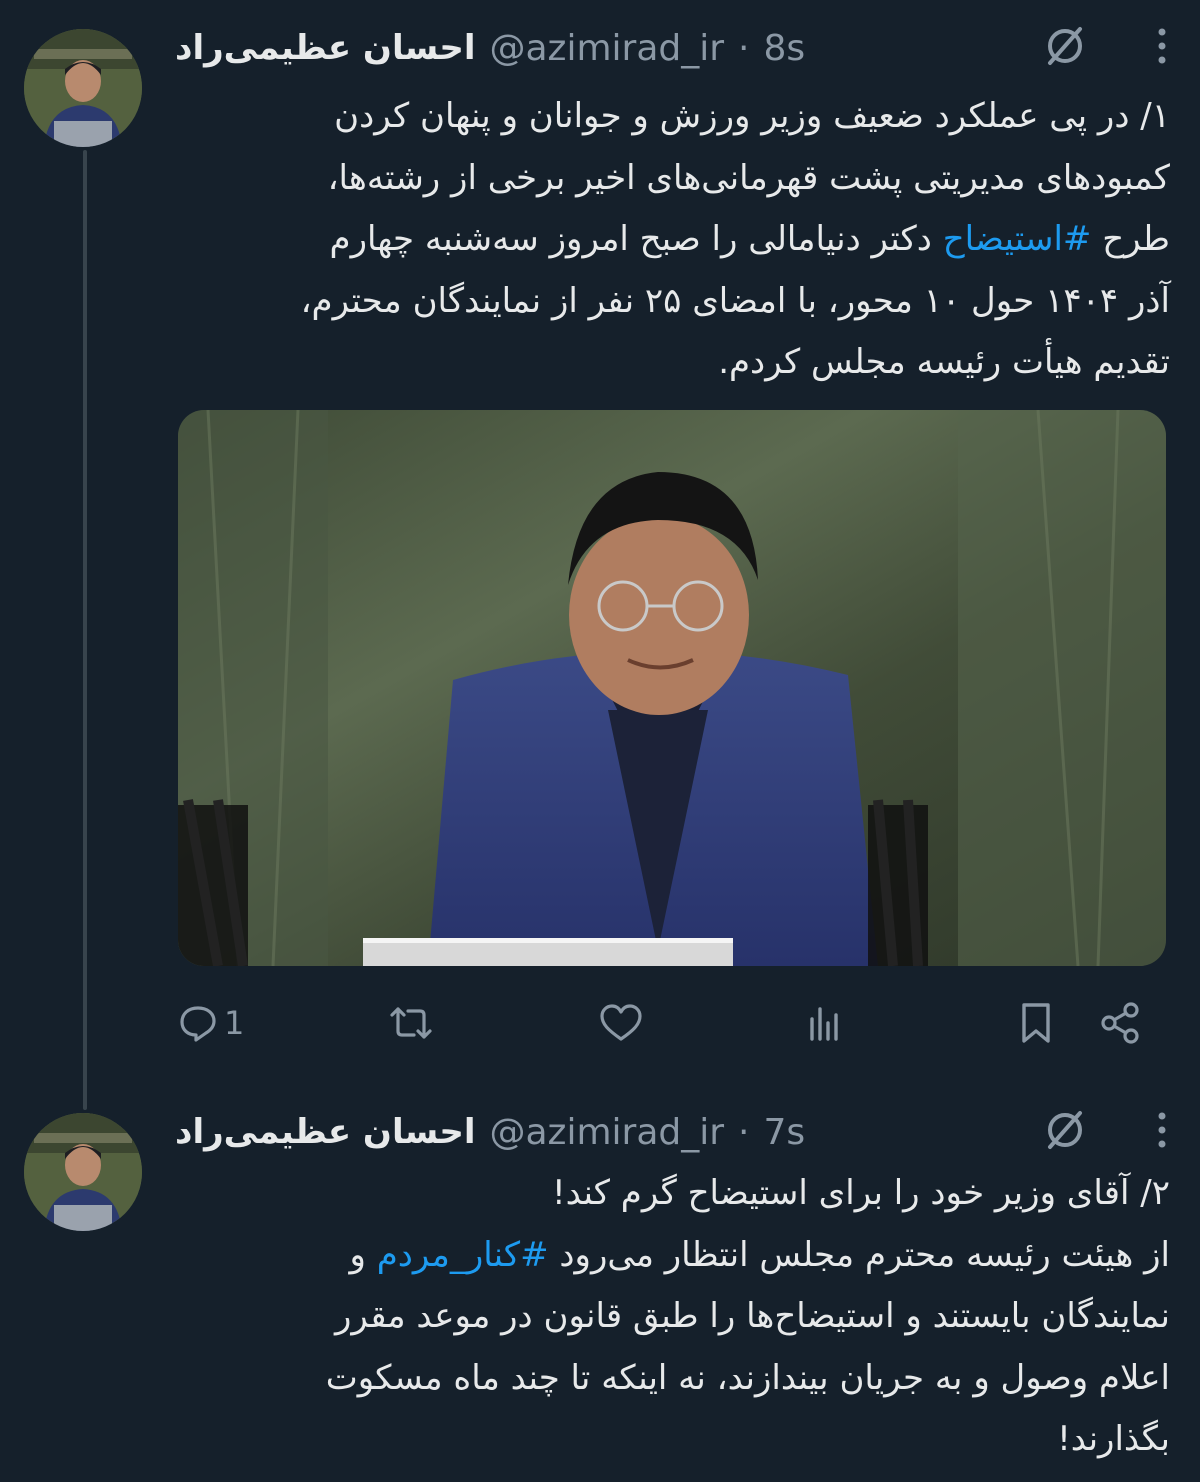 This screenshot has height=1482, width=1200. I want to click on bookmark-button, so click(1036, 1023).